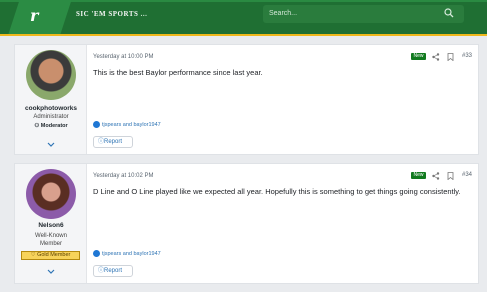  Describe the element at coordinates (467, 56) in the screenshot. I see `post-number: #33` at that location.